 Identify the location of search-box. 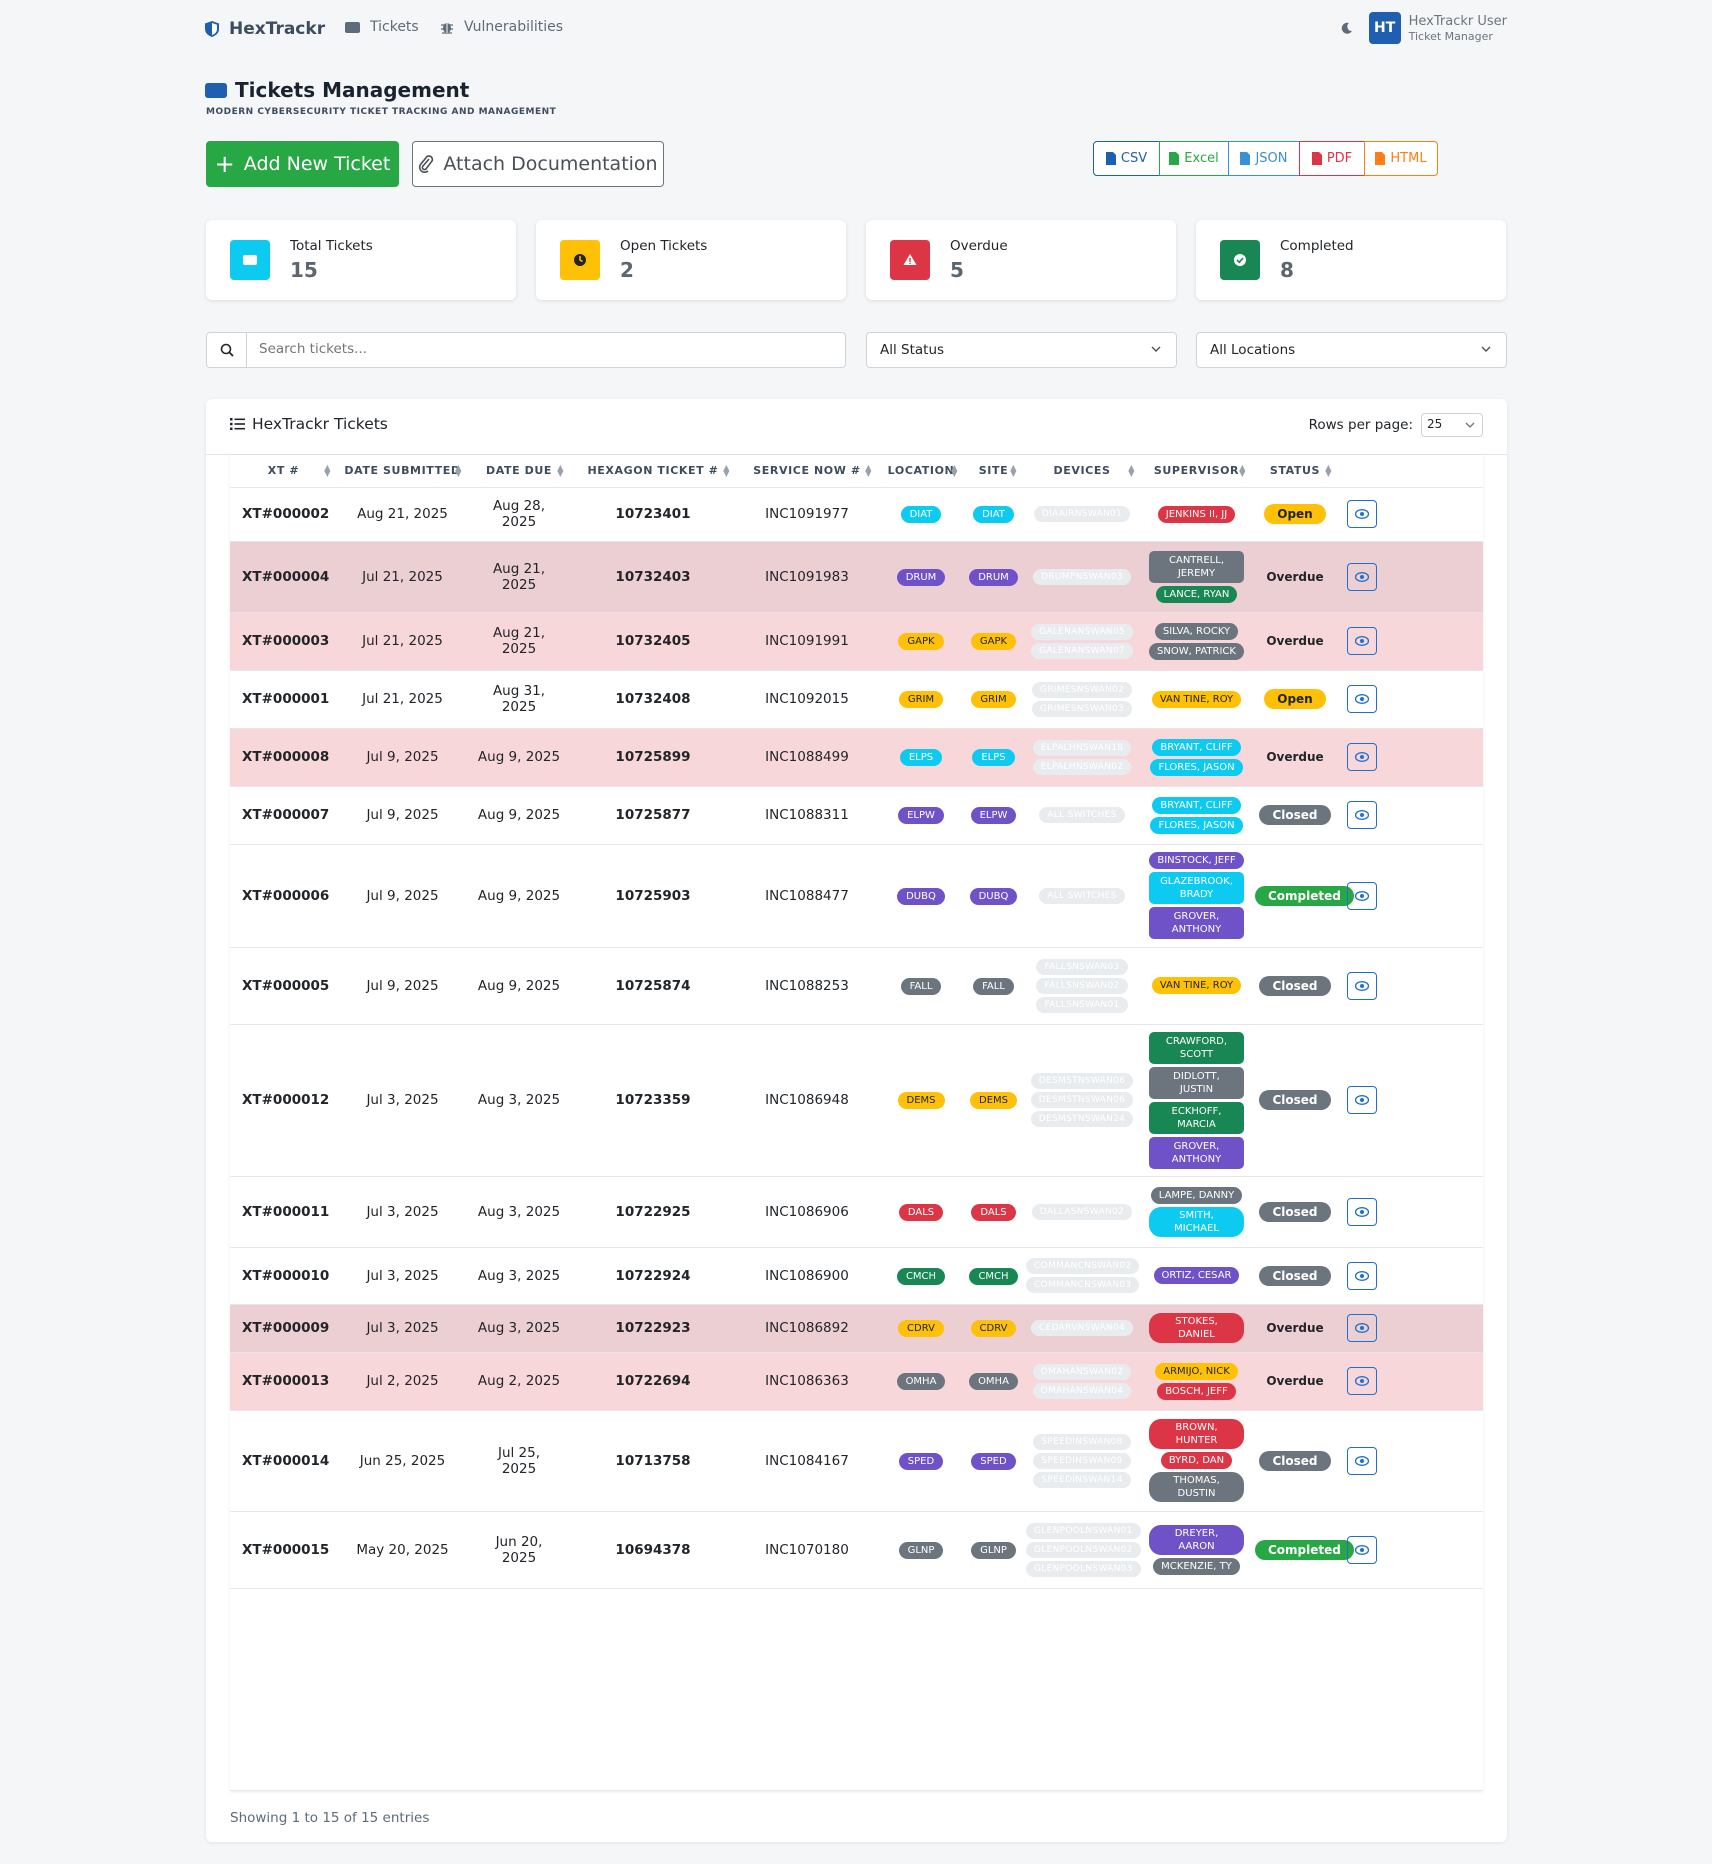
(526, 350).